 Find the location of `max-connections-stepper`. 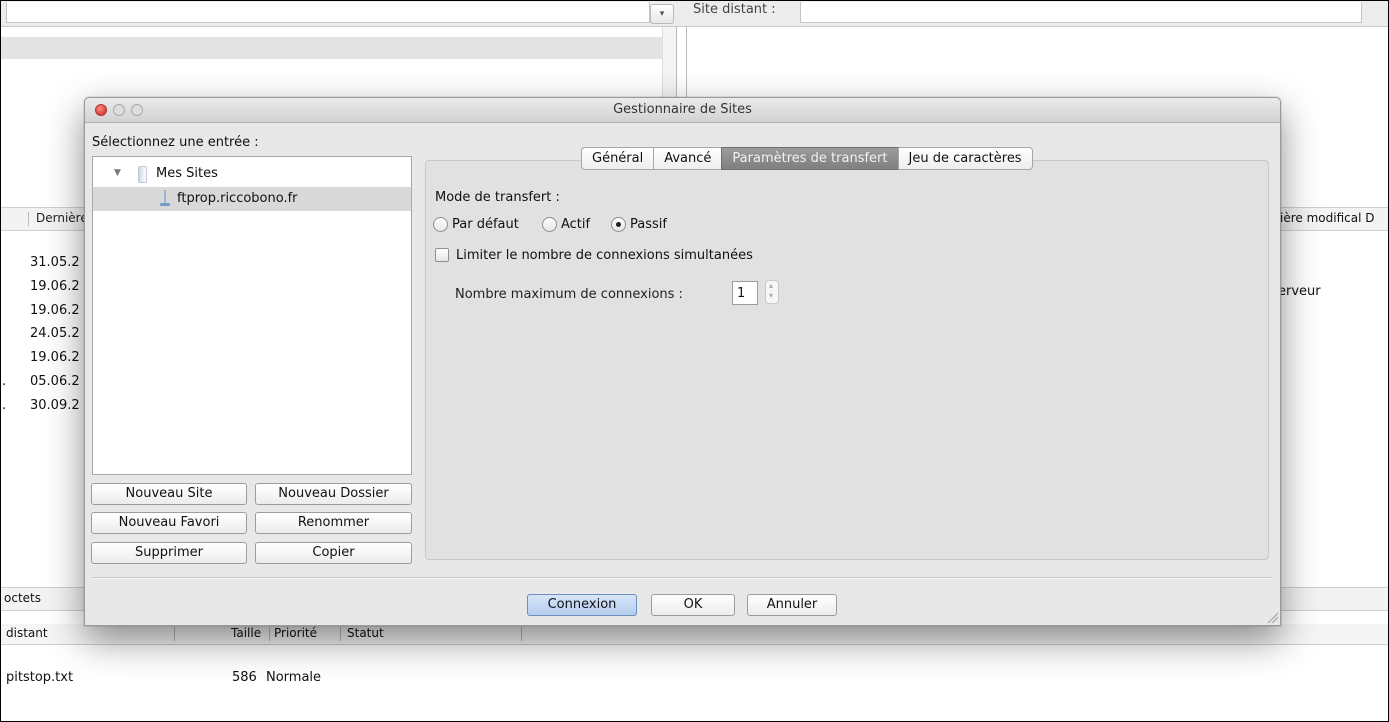

max-connections-stepper is located at coordinates (772, 292).